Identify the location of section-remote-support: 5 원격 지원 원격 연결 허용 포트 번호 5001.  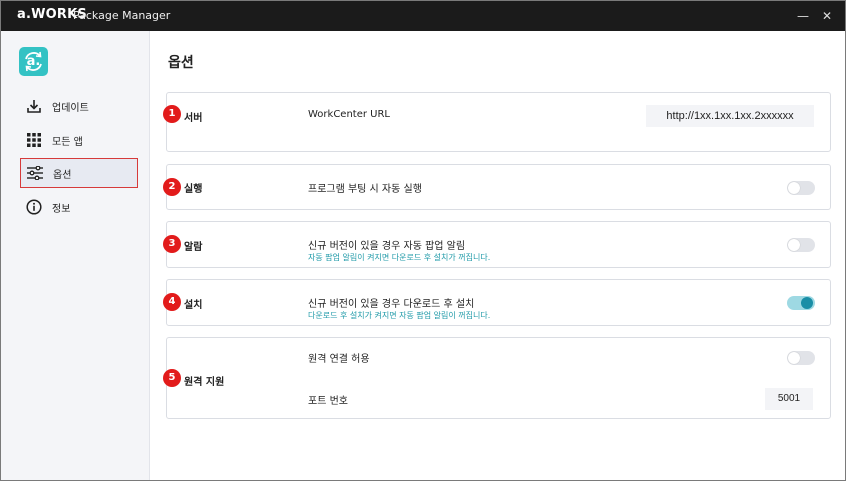
(497, 378).